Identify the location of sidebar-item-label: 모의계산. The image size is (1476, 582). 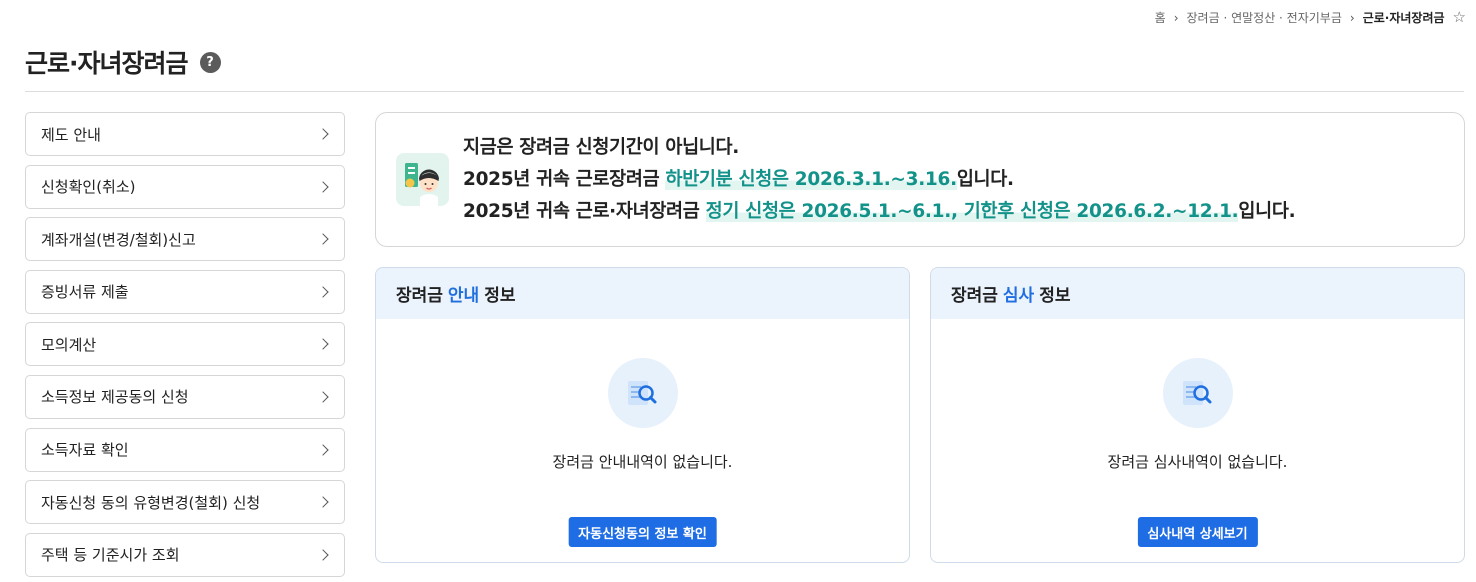
(69, 344).